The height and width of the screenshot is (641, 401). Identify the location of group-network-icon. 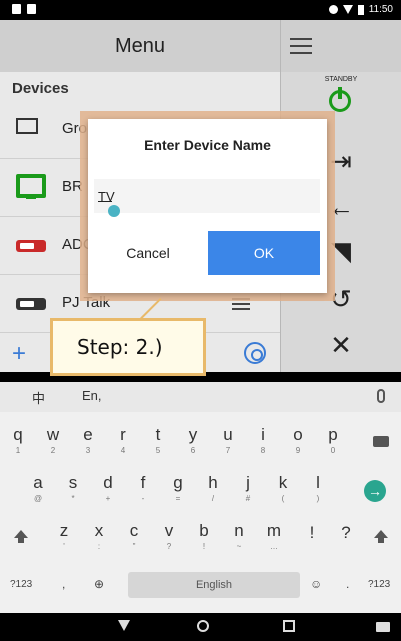
(27, 126).